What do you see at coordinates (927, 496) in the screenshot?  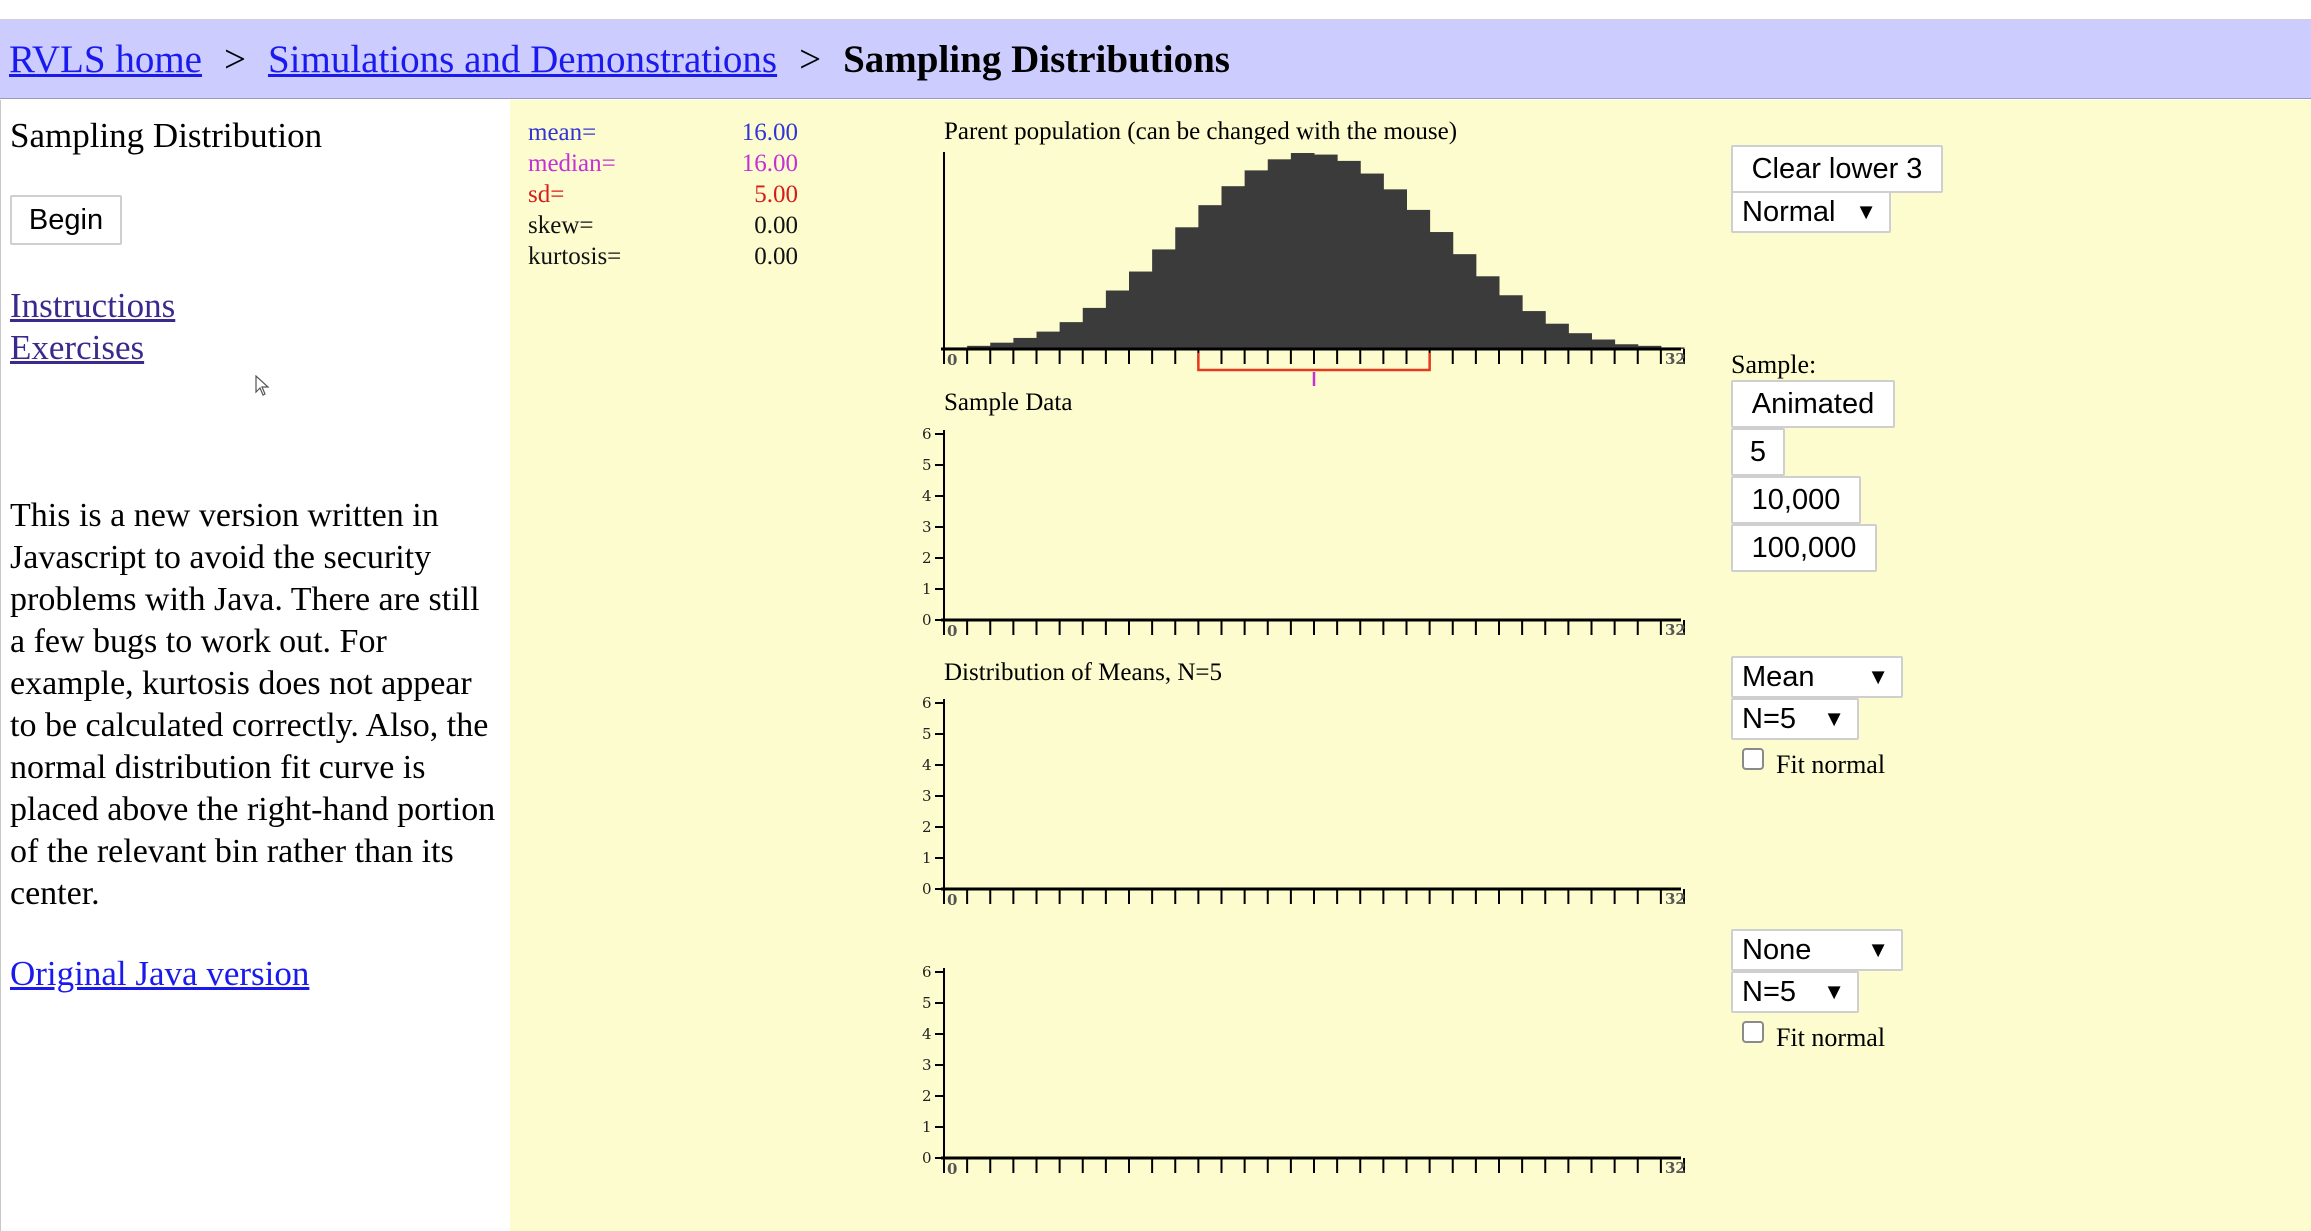 I see `sample-data-y-tick-label: 4` at bounding box center [927, 496].